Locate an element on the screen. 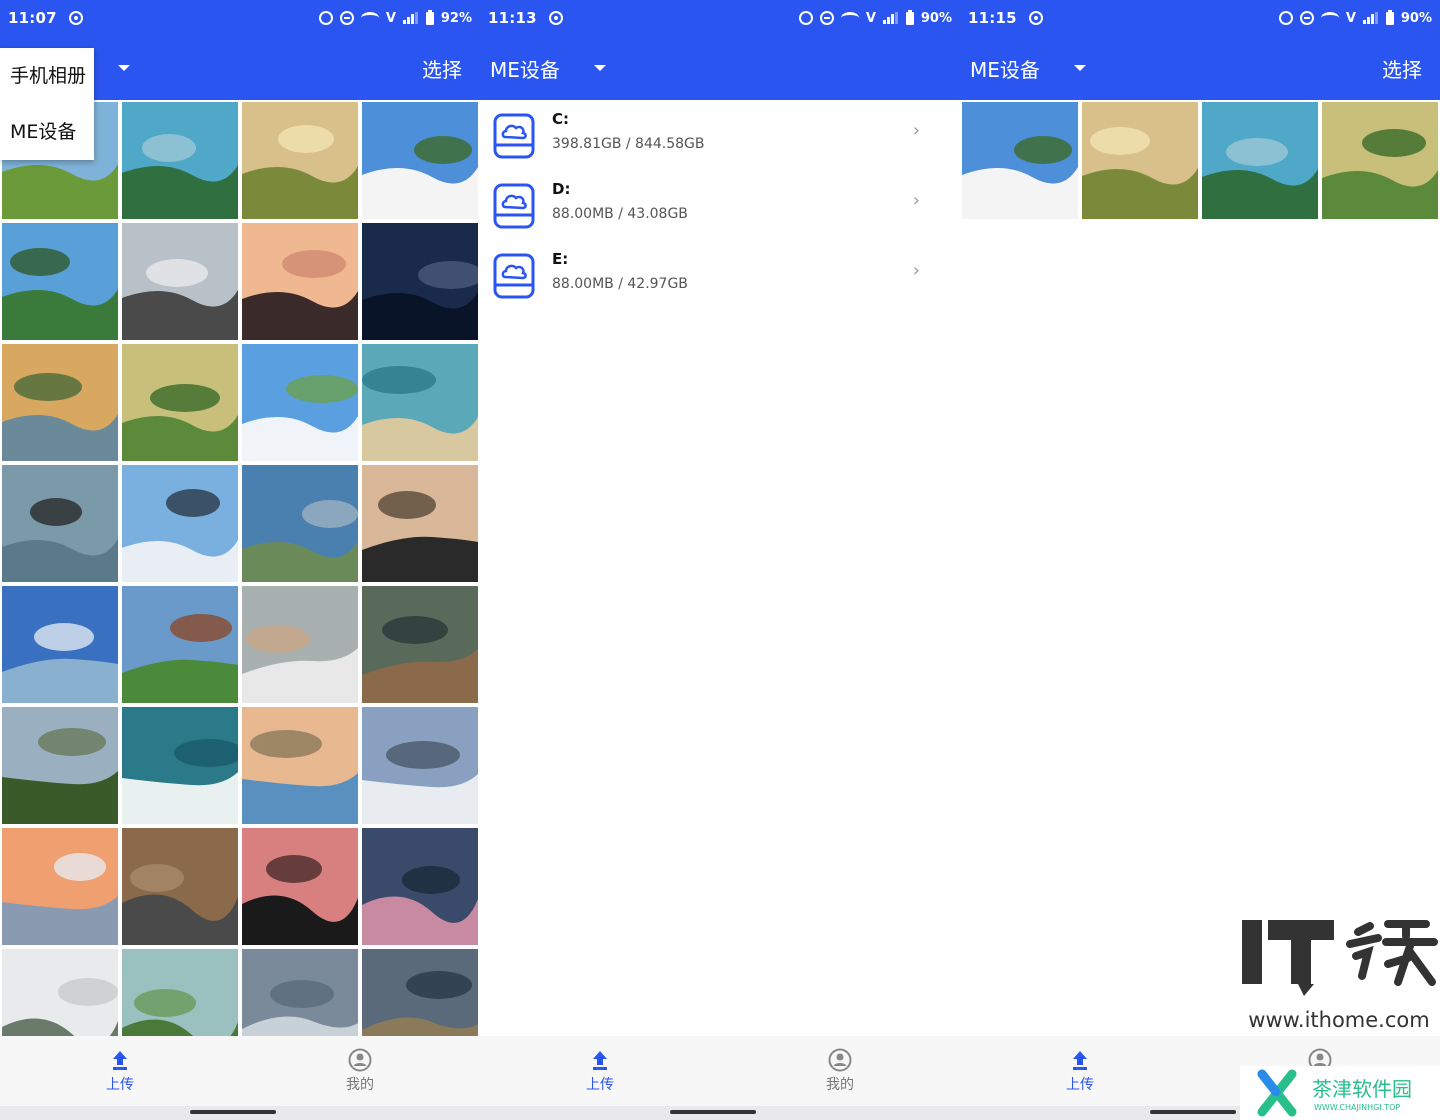 This screenshot has height=1120, width=1440. status-bar: 11:13 V 90% is located at coordinates (720, 18).